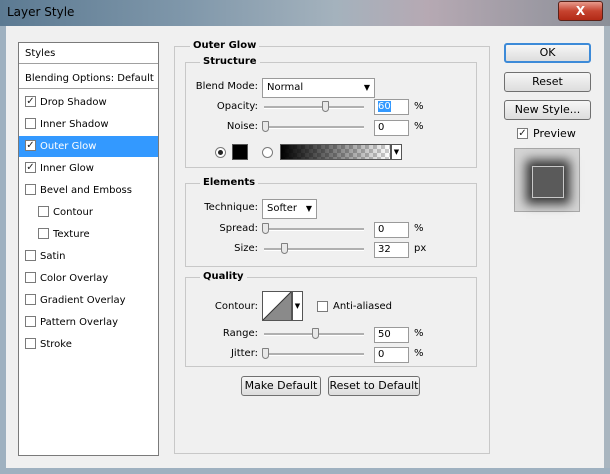 The height and width of the screenshot is (474, 610). I want to click on contour-dropdown-arrow: ▼, so click(297, 306).